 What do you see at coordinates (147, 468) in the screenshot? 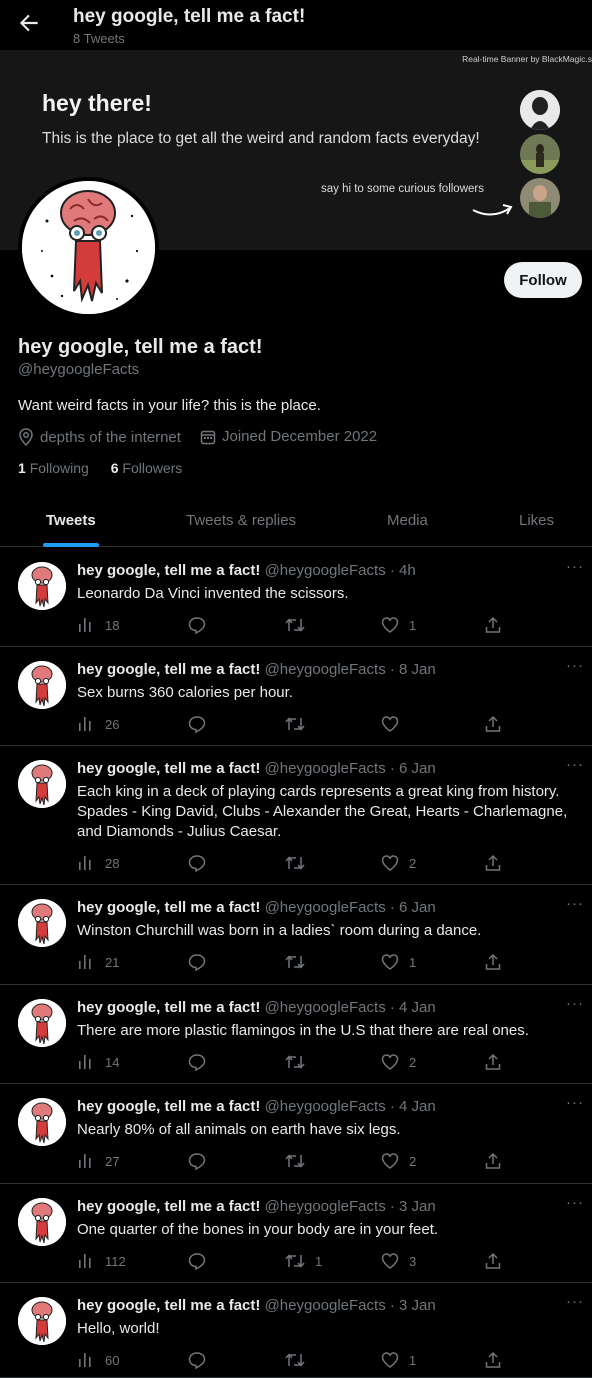
I see `followers-link: 6 Followers` at bounding box center [147, 468].